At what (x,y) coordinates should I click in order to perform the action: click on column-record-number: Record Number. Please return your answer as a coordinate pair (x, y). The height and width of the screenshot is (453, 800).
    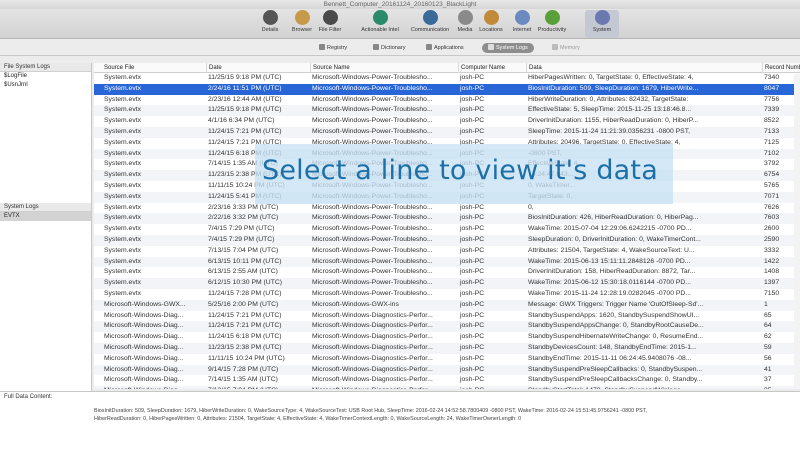
    Looking at the image, I should click on (781, 68).